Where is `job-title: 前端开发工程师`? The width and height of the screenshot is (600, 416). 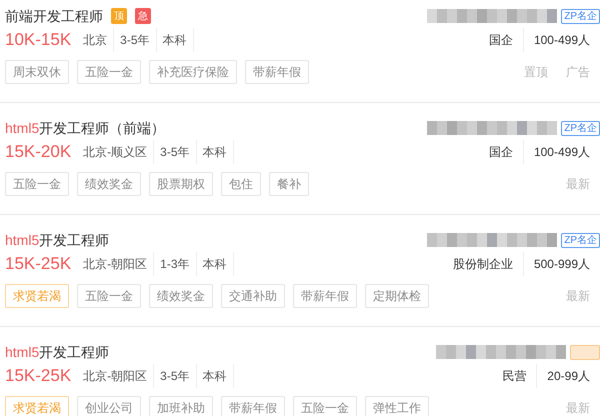 job-title: 前端开发工程师 is located at coordinates (54, 16).